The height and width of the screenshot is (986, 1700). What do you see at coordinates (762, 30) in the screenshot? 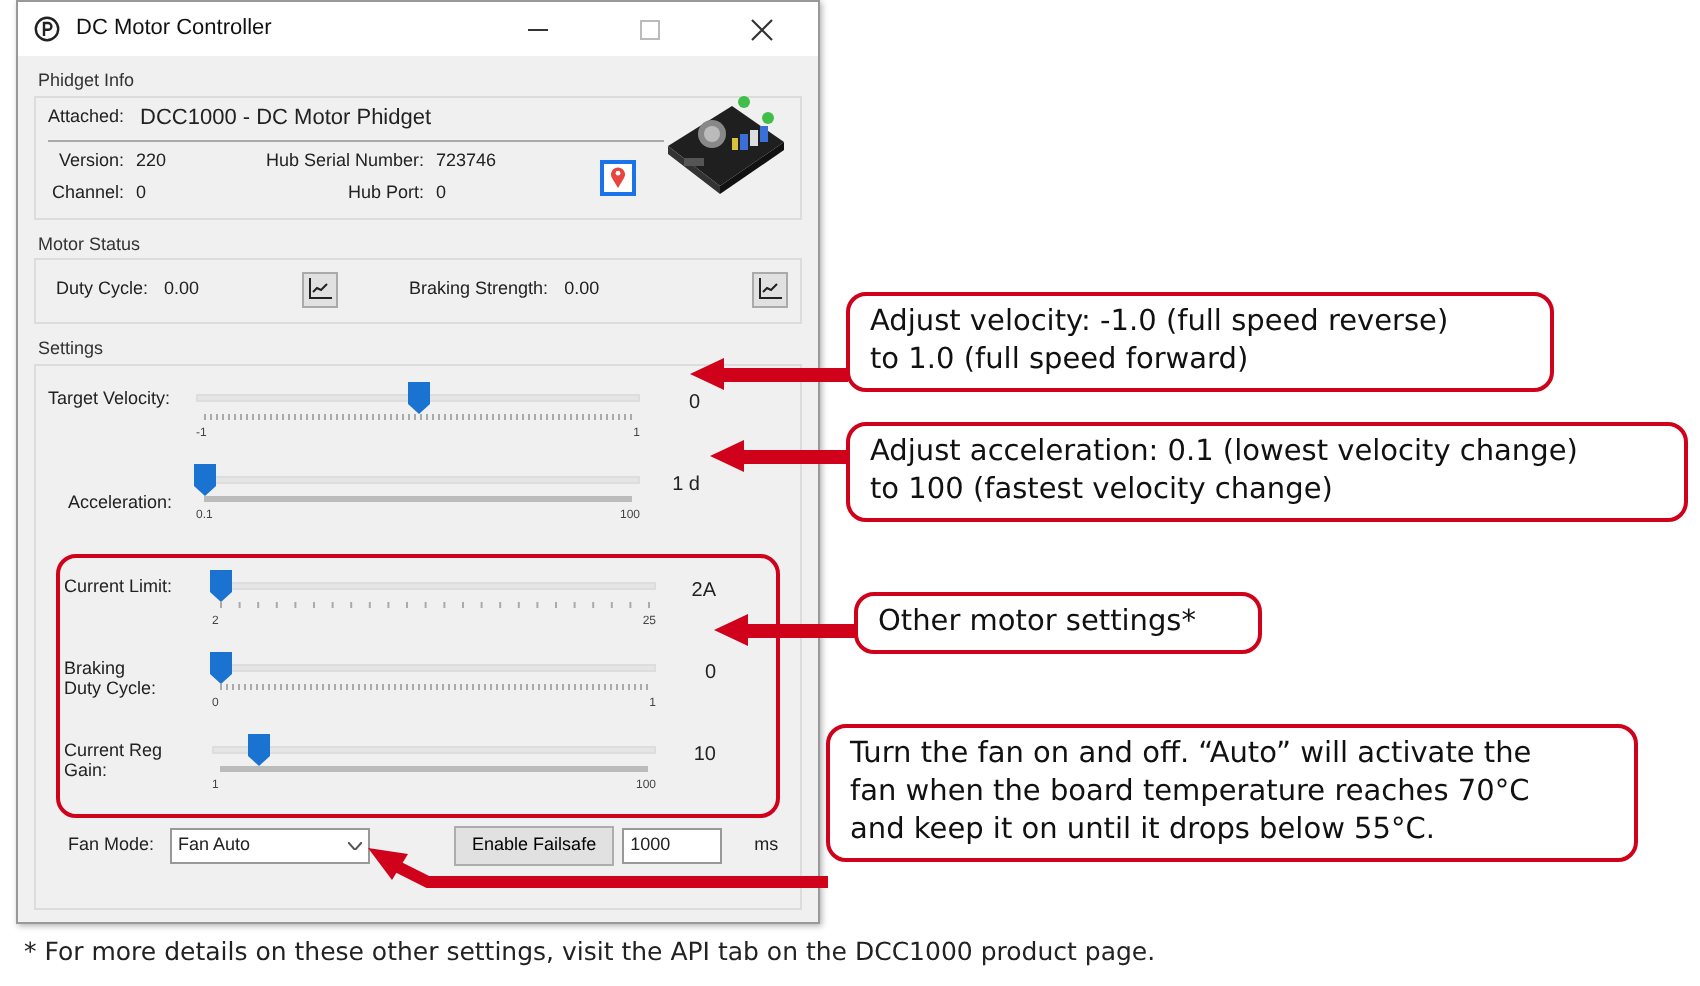
I see `close-icon` at bounding box center [762, 30].